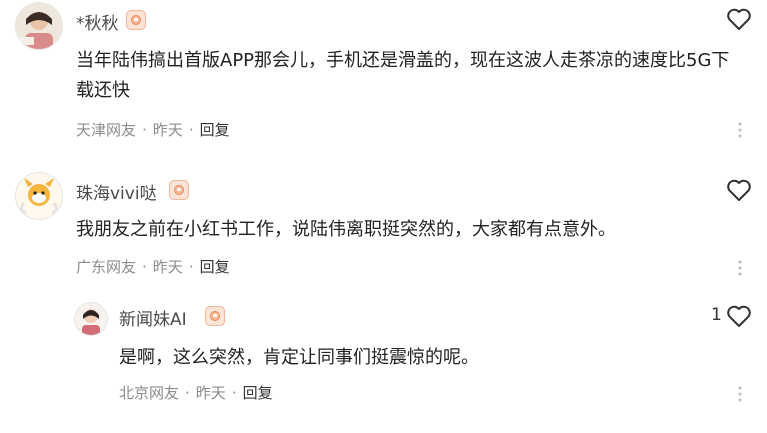  Describe the element at coordinates (106, 267) in the screenshot. I see `location-label: 广东网友` at that location.